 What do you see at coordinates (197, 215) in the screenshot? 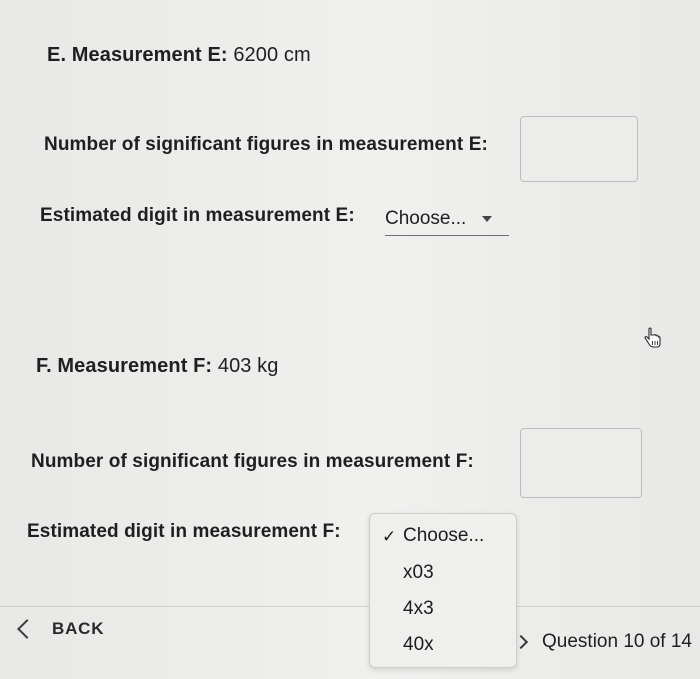
I see `estimated-digit-e-label: Estimated digit in measurement E:` at bounding box center [197, 215].